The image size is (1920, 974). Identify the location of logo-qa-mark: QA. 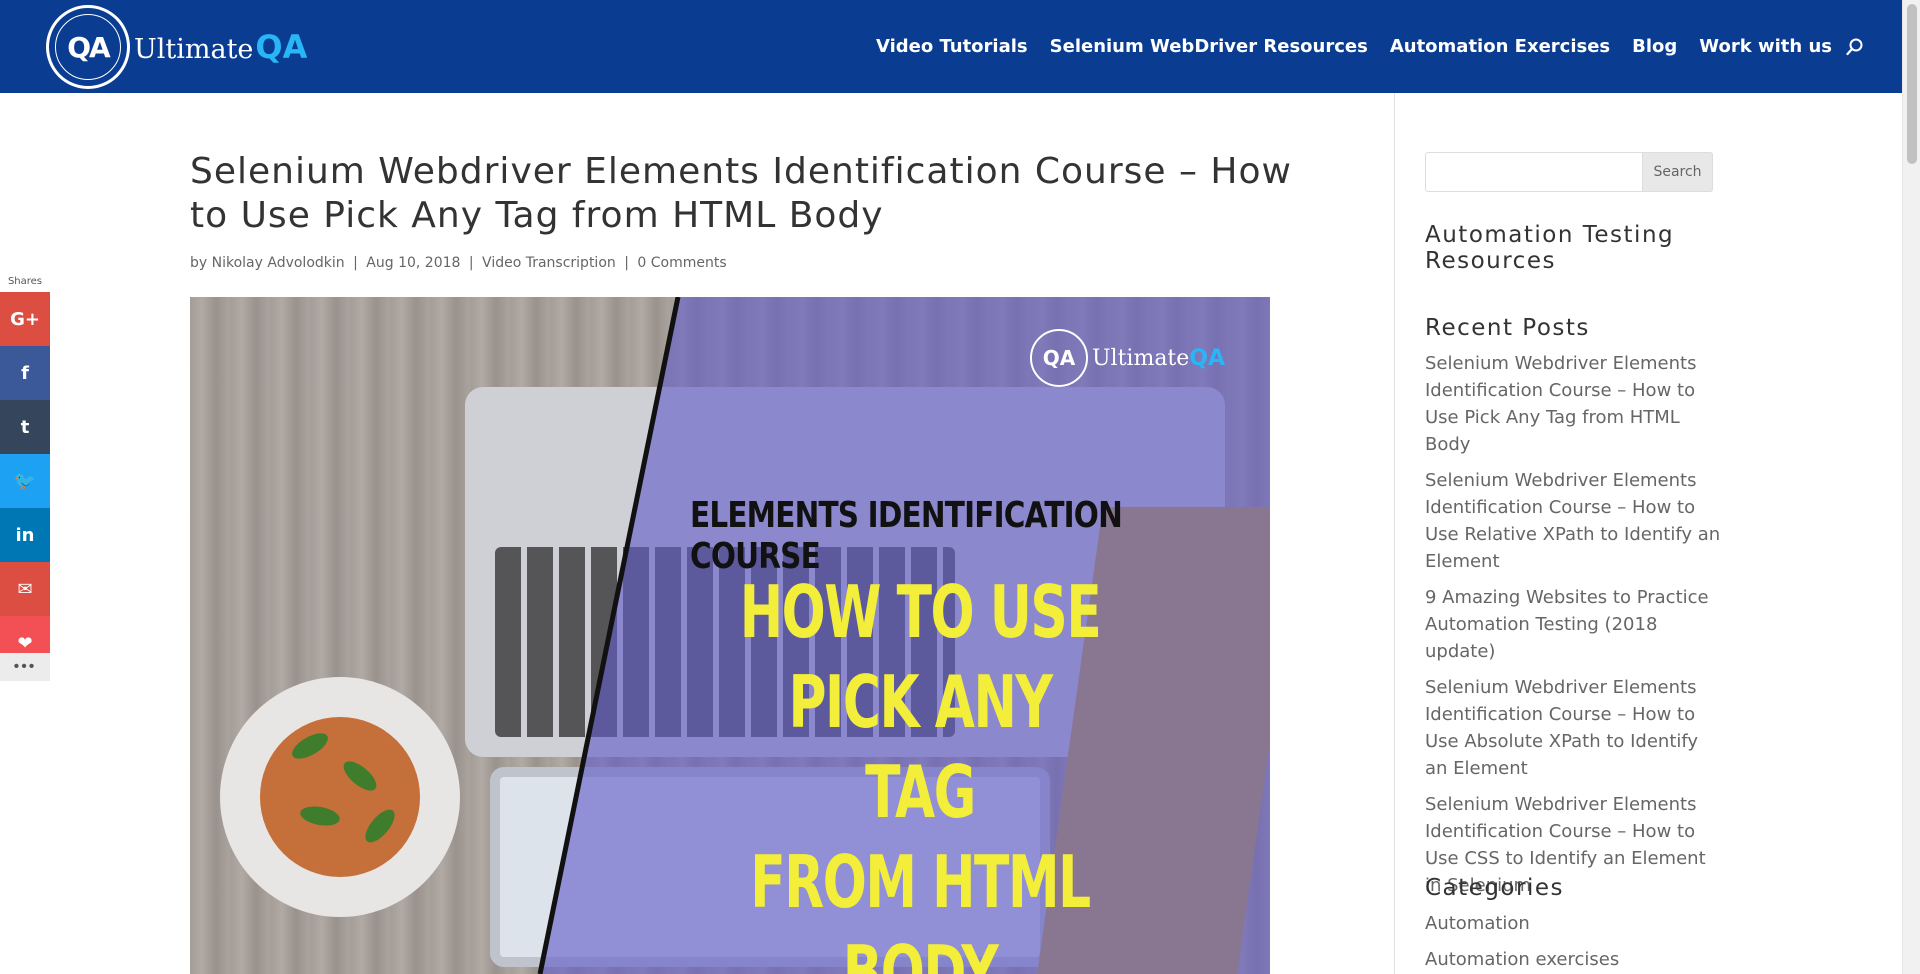
(89, 47).